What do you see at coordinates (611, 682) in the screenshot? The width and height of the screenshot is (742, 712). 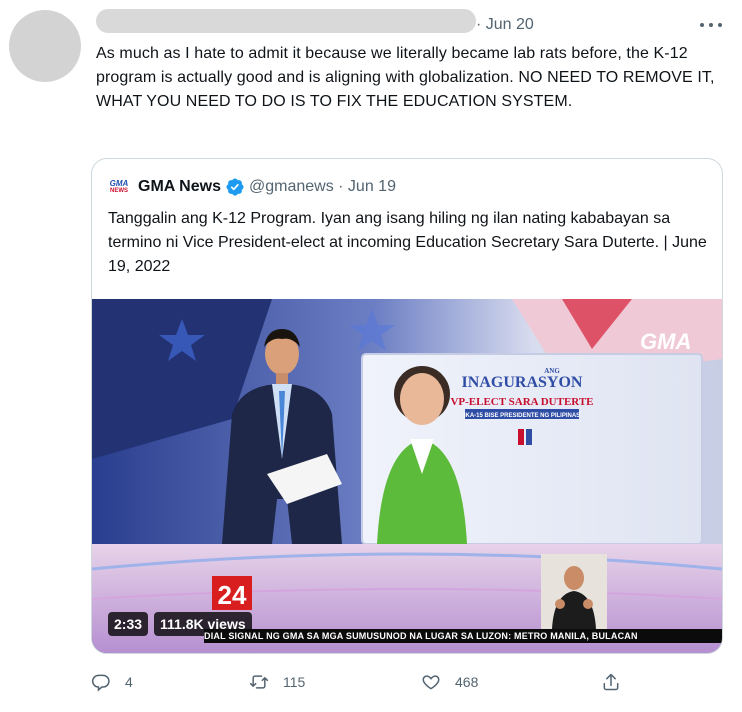 I see `share-icon` at bounding box center [611, 682].